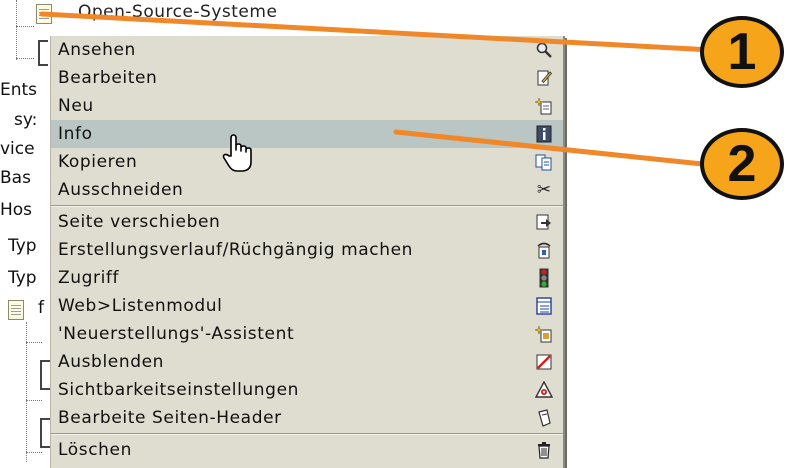 The height and width of the screenshot is (468, 797). I want to click on callout-badge-1: 1, so click(742, 52).